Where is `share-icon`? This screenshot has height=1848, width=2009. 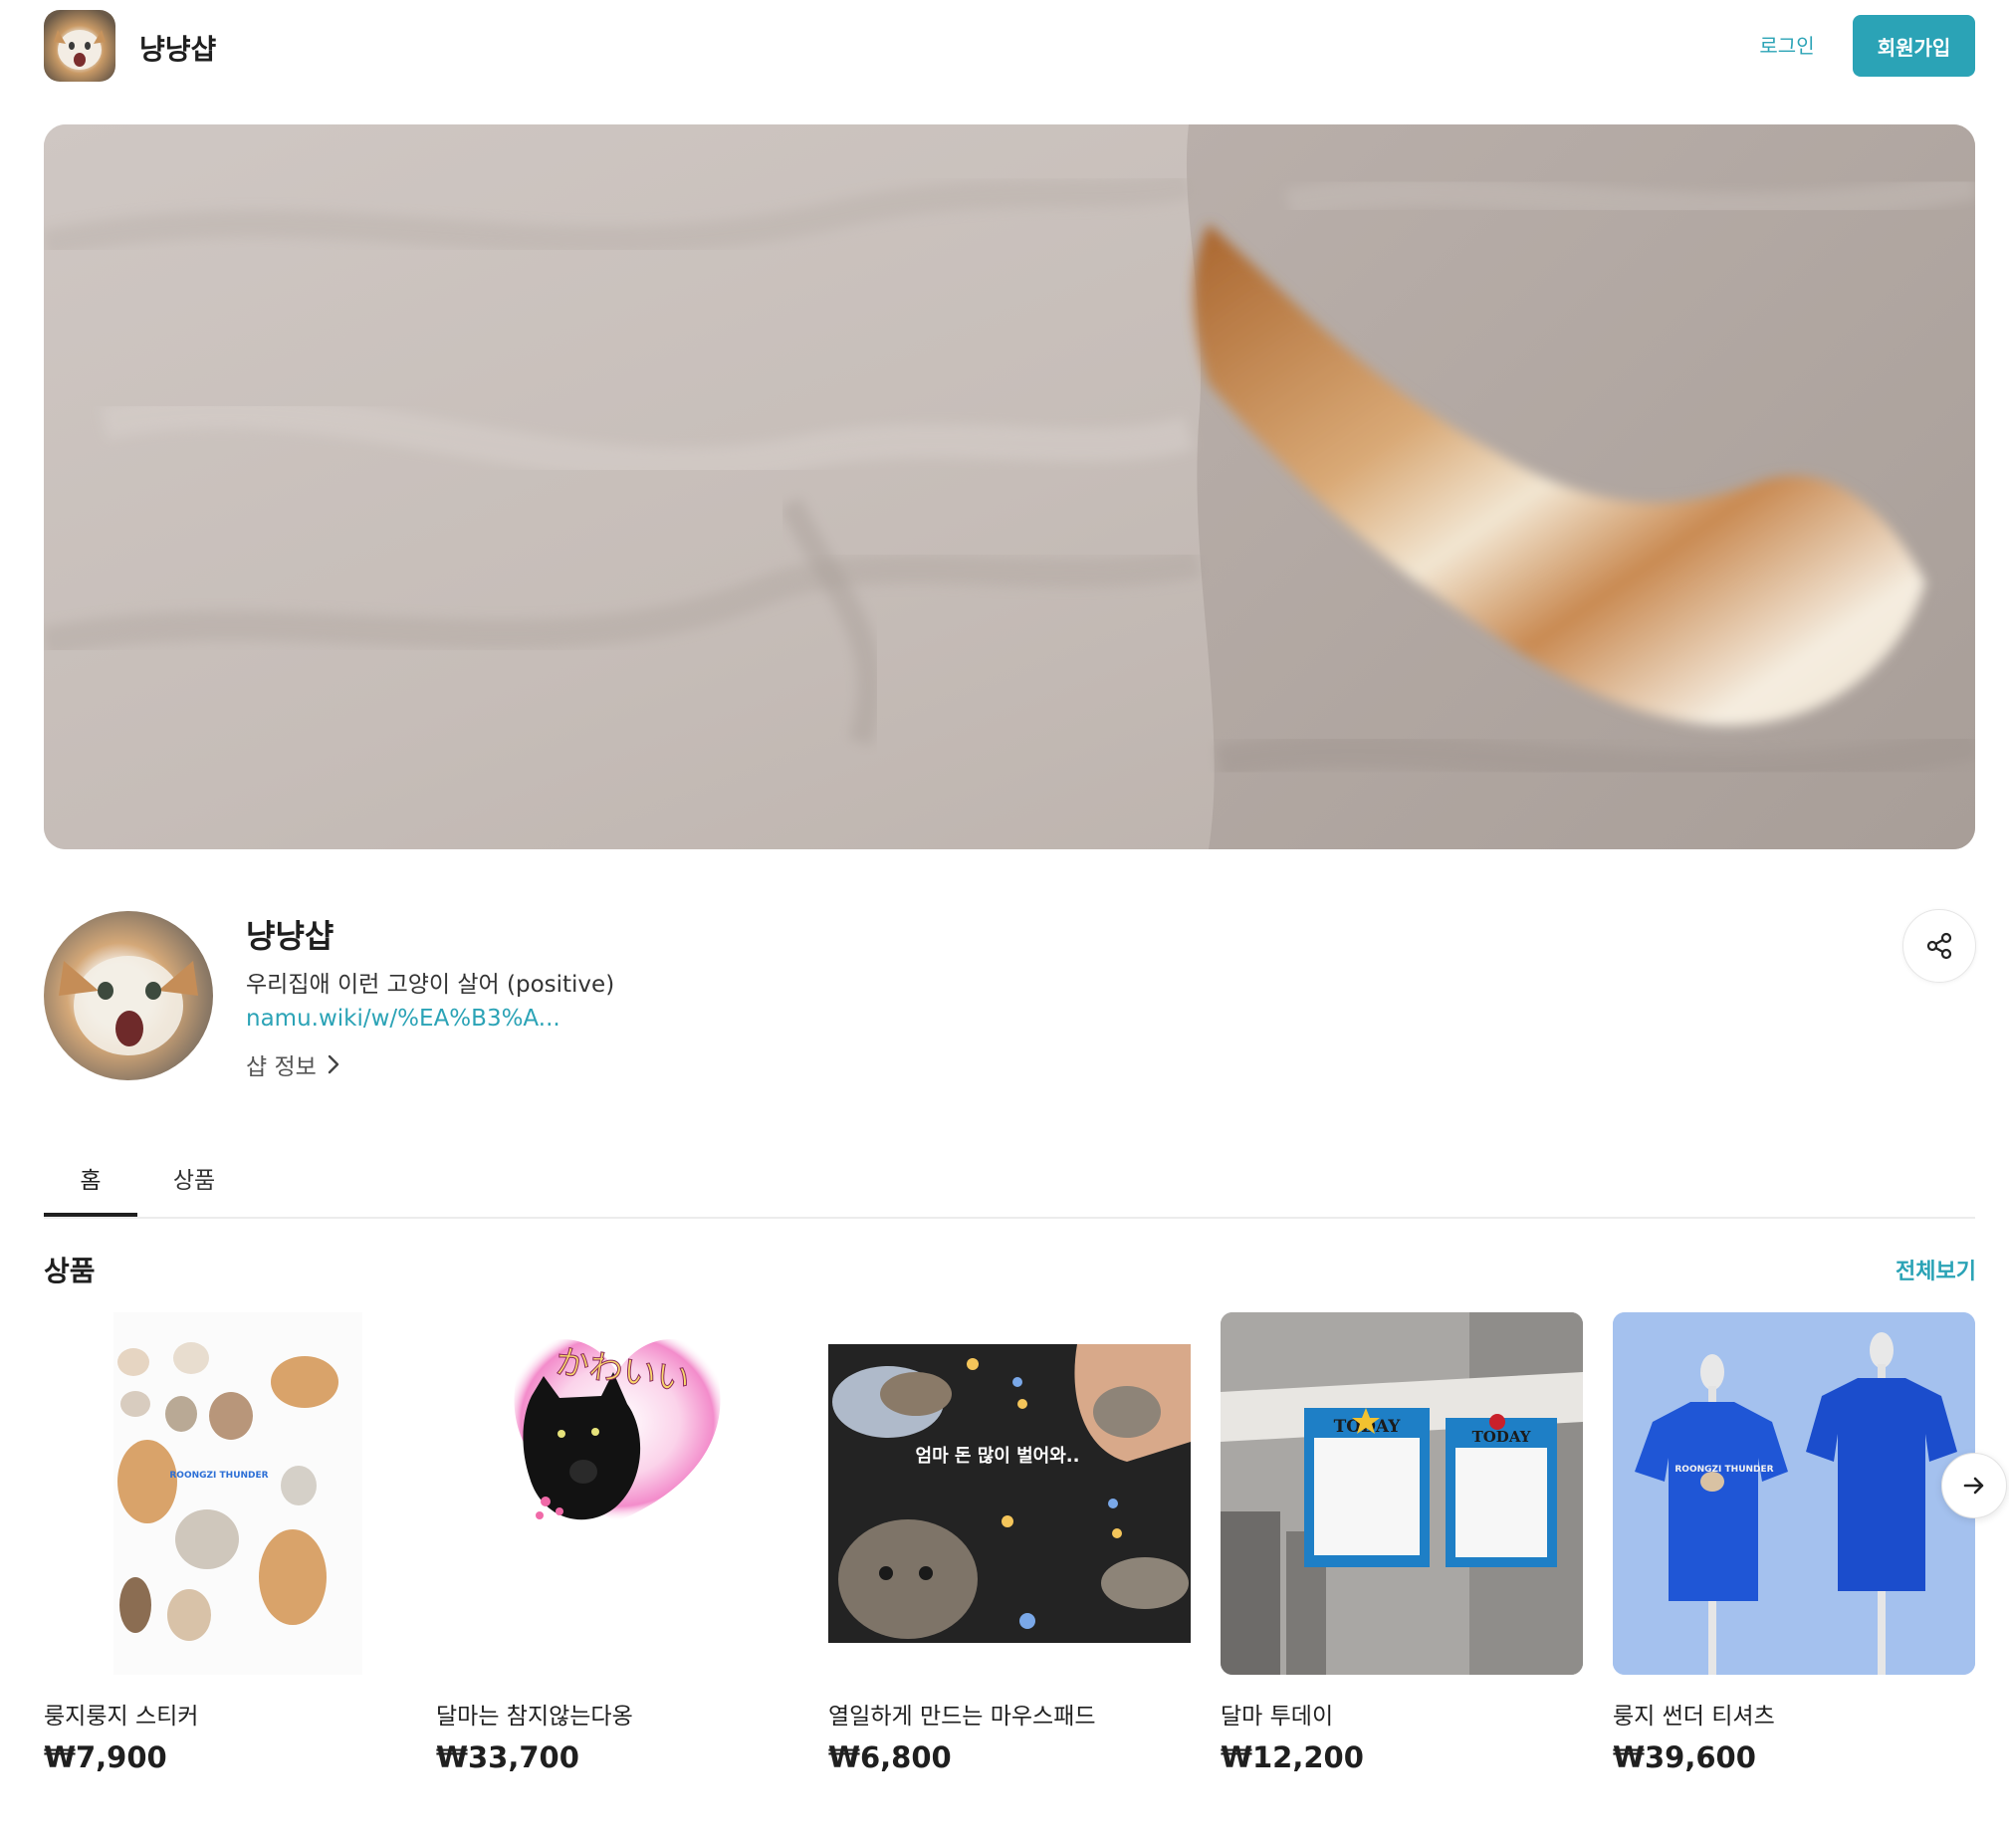 share-icon is located at coordinates (1939, 946).